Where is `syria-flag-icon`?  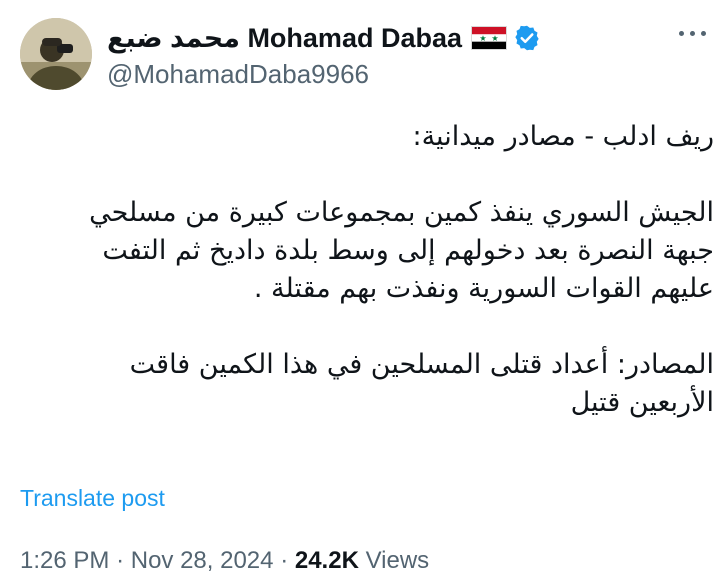 syria-flag-icon is located at coordinates (489, 38).